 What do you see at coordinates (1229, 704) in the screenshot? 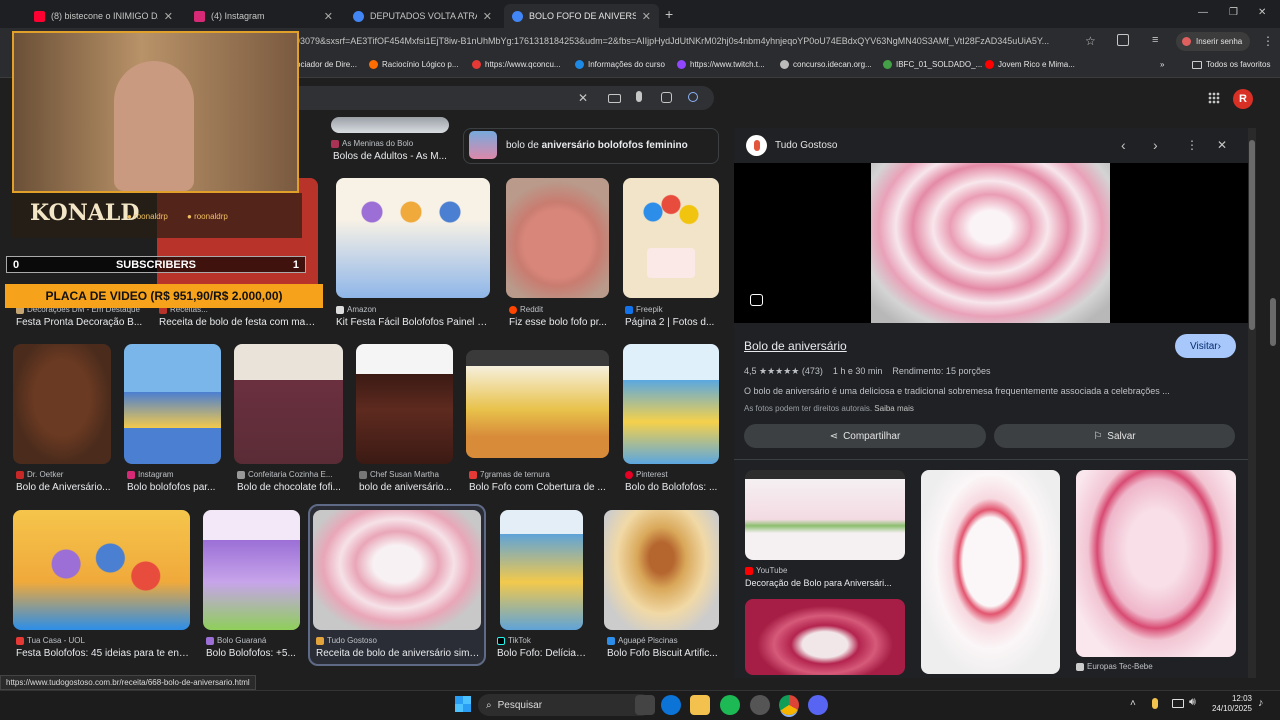
I see `clock: 12:03 24/10/2025` at bounding box center [1229, 704].